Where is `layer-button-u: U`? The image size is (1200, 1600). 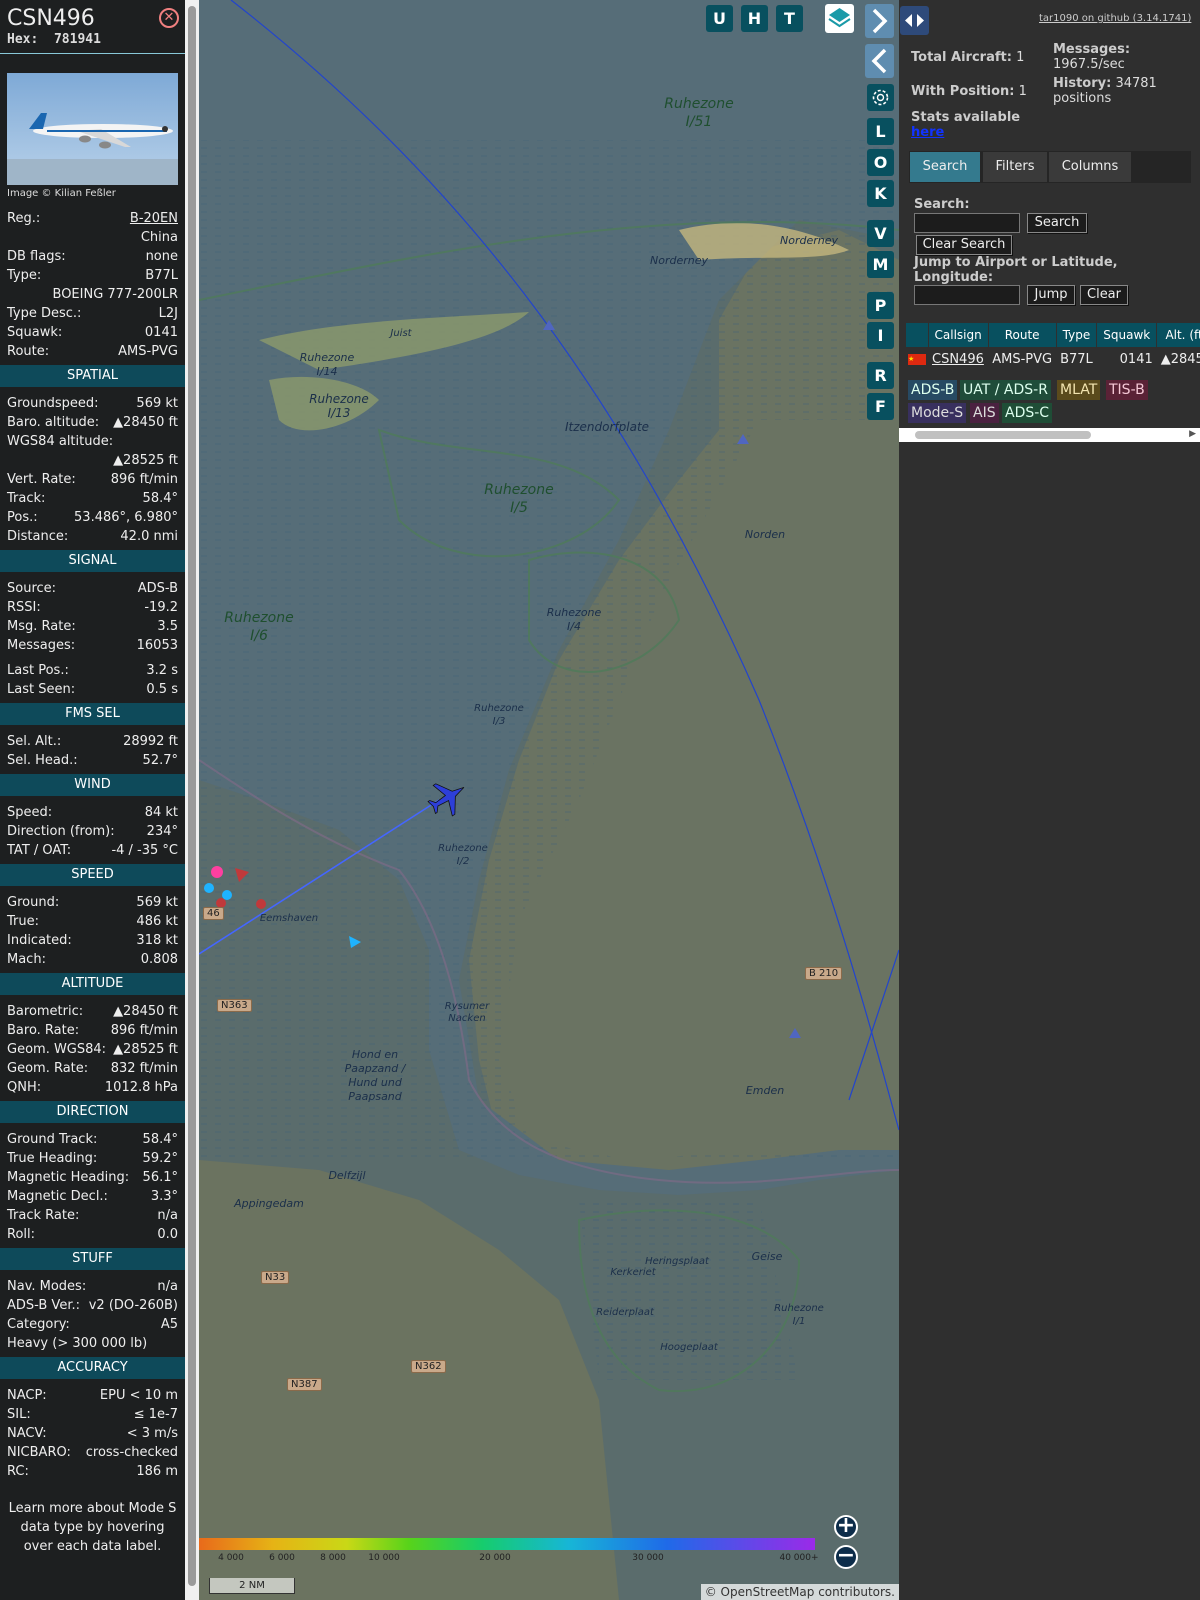
layer-button-u: U is located at coordinates (719, 18).